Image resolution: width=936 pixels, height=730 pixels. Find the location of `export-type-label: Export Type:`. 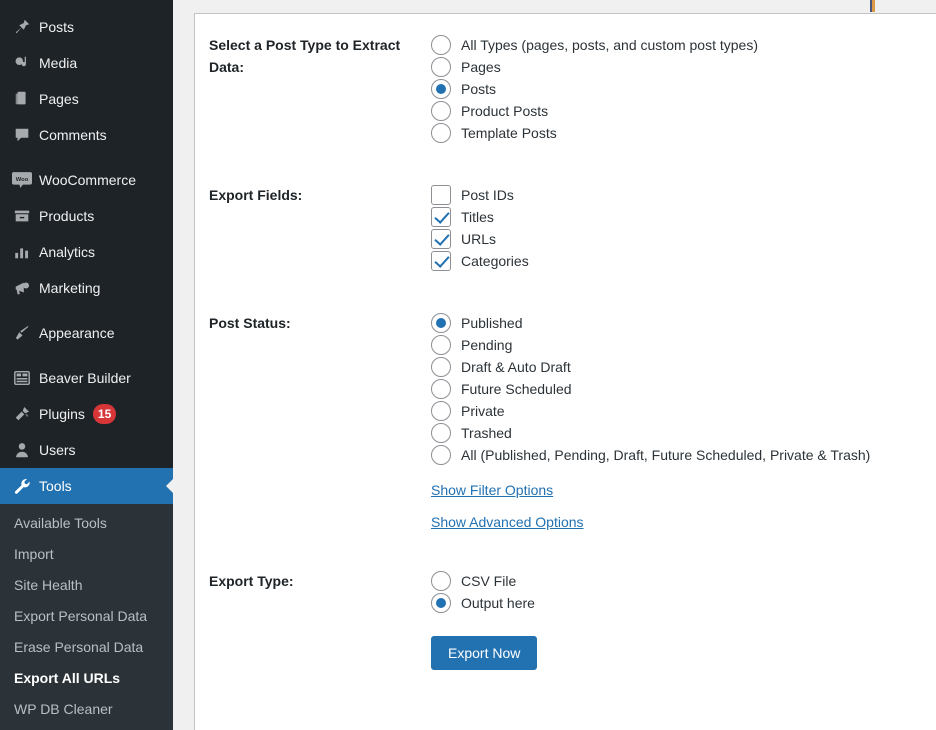

export-type-label: Export Type: is located at coordinates (251, 581).